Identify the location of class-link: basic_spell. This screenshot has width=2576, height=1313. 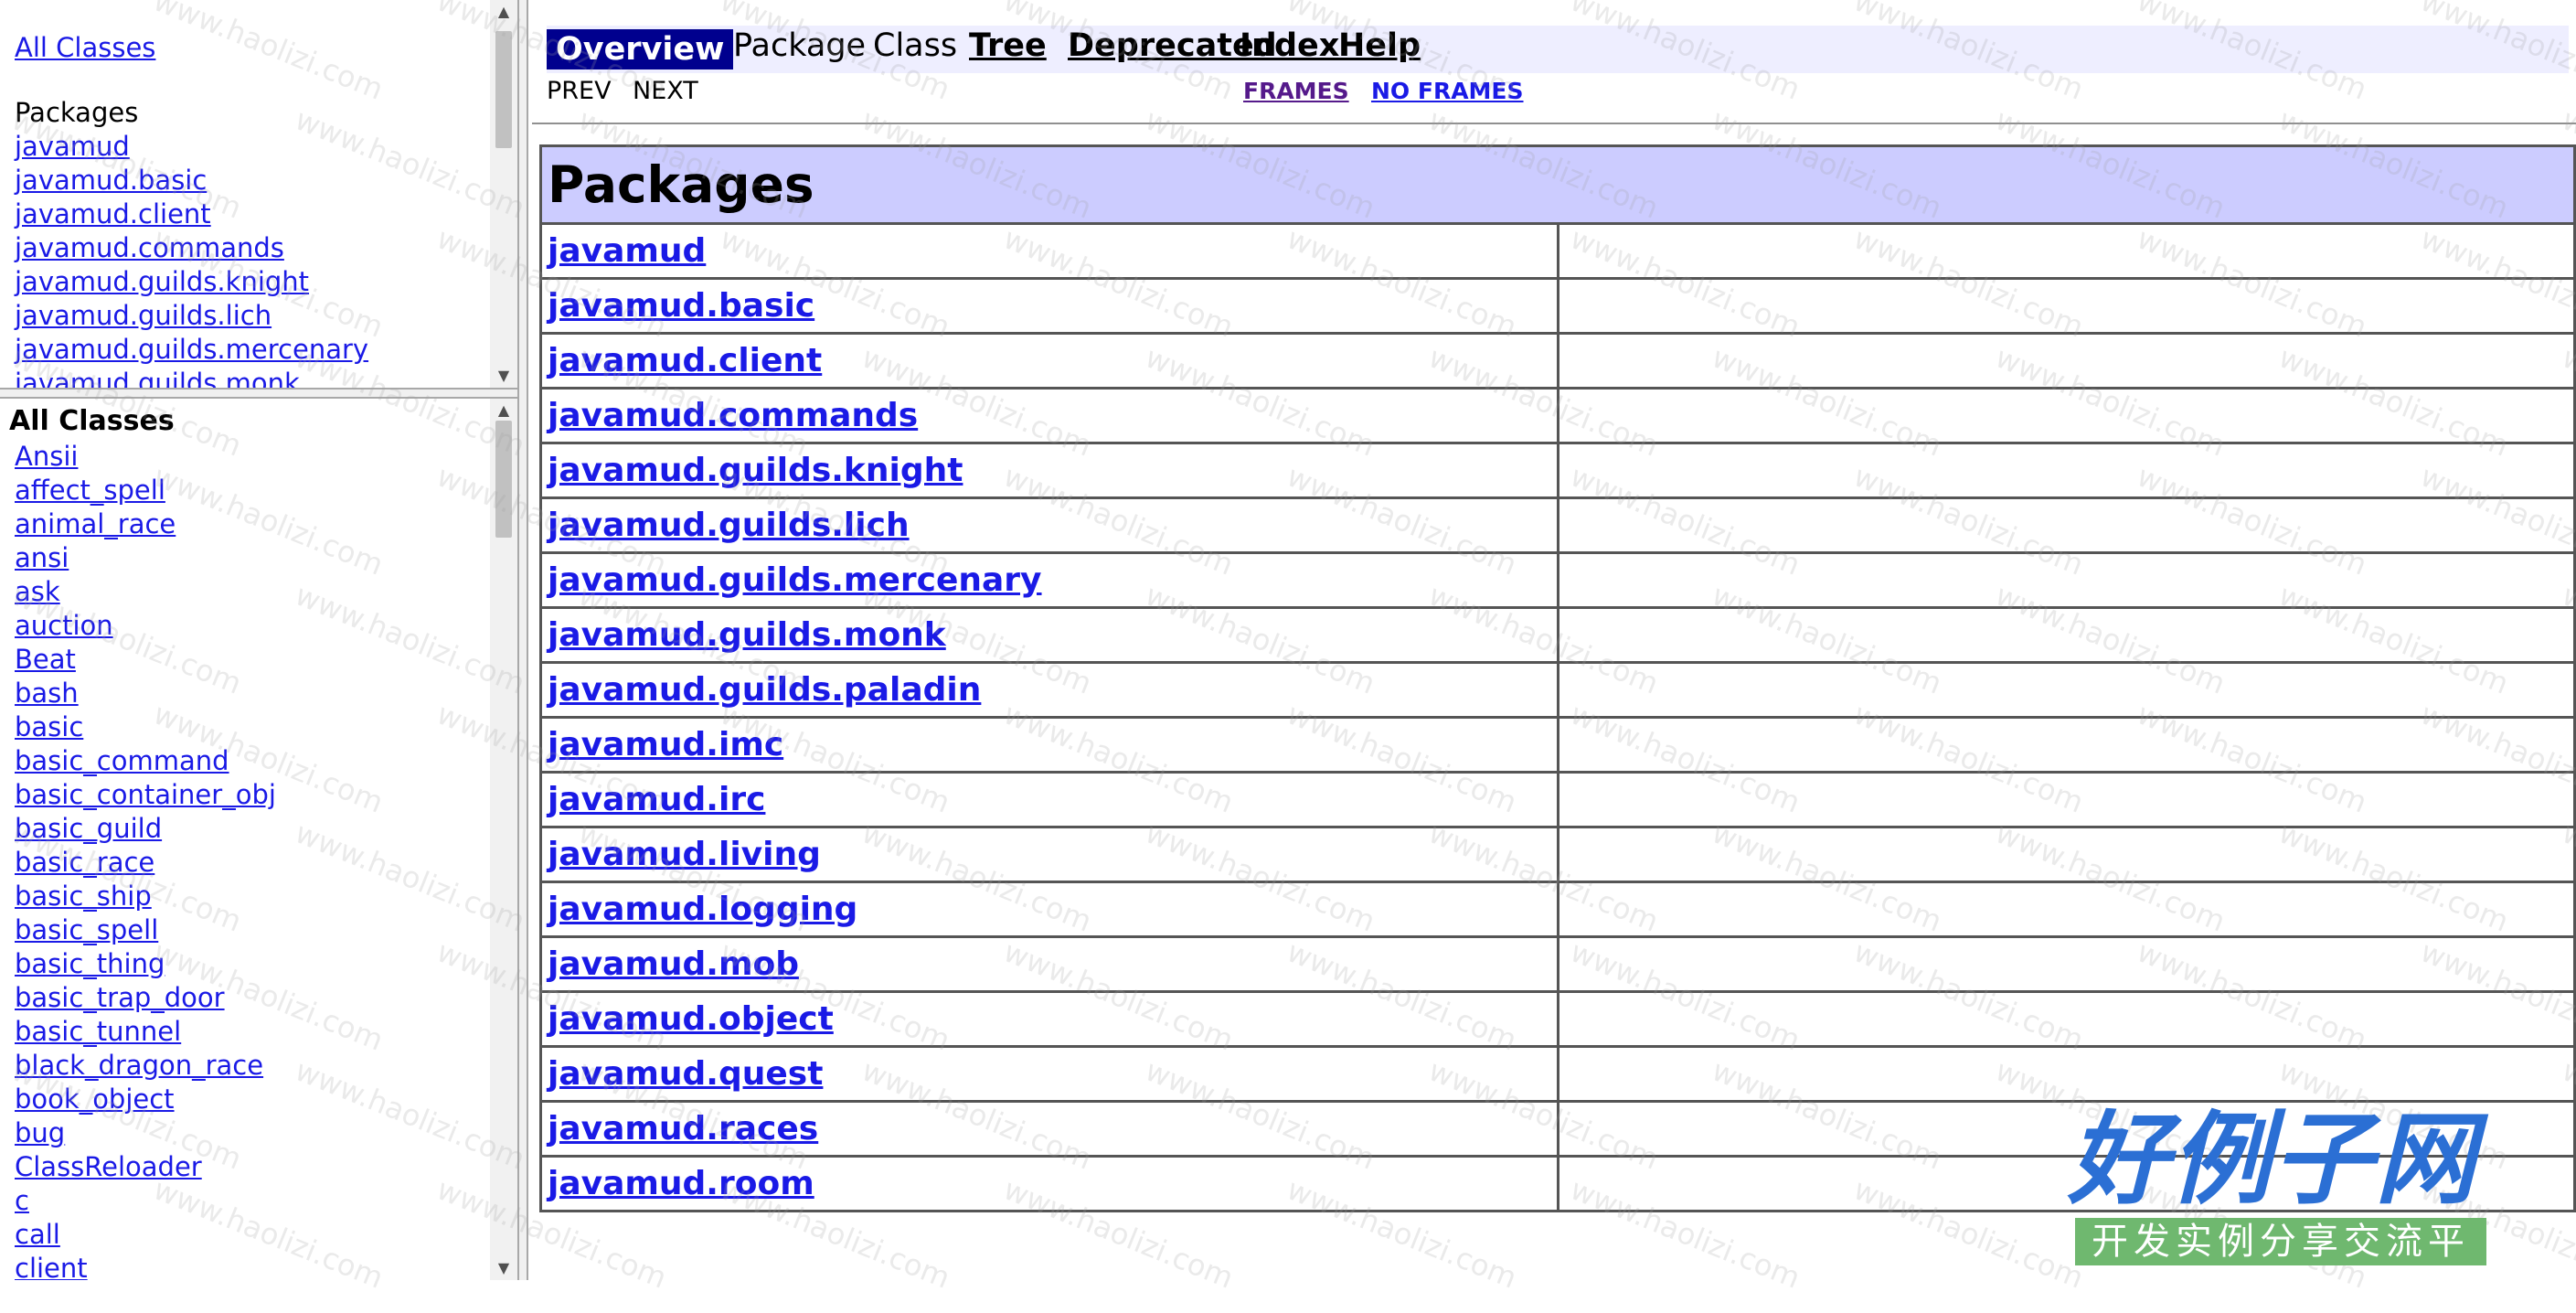
(145, 930).